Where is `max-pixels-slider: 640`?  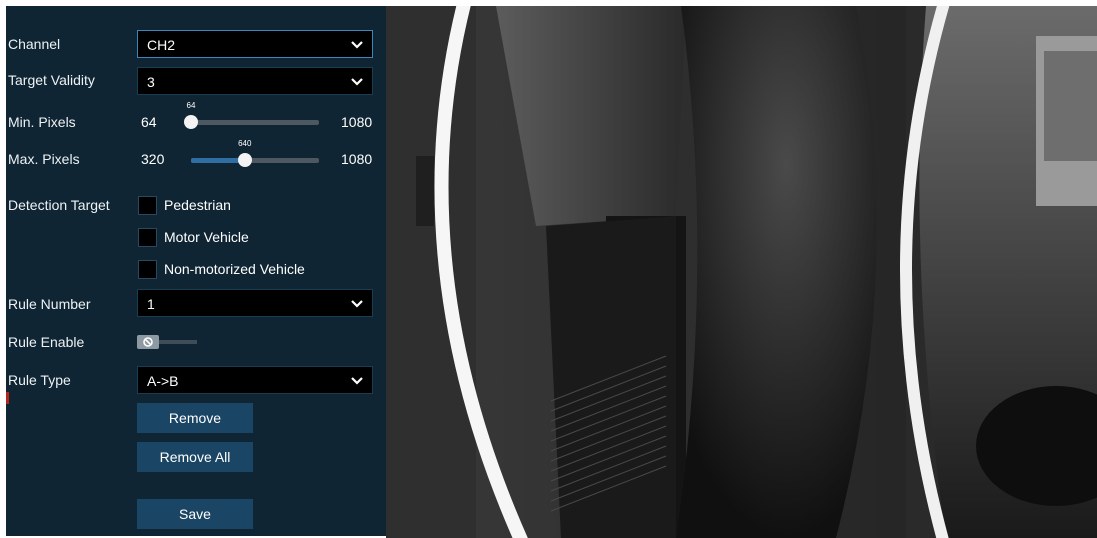
max-pixels-slider: 640 is located at coordinates (255, 153).